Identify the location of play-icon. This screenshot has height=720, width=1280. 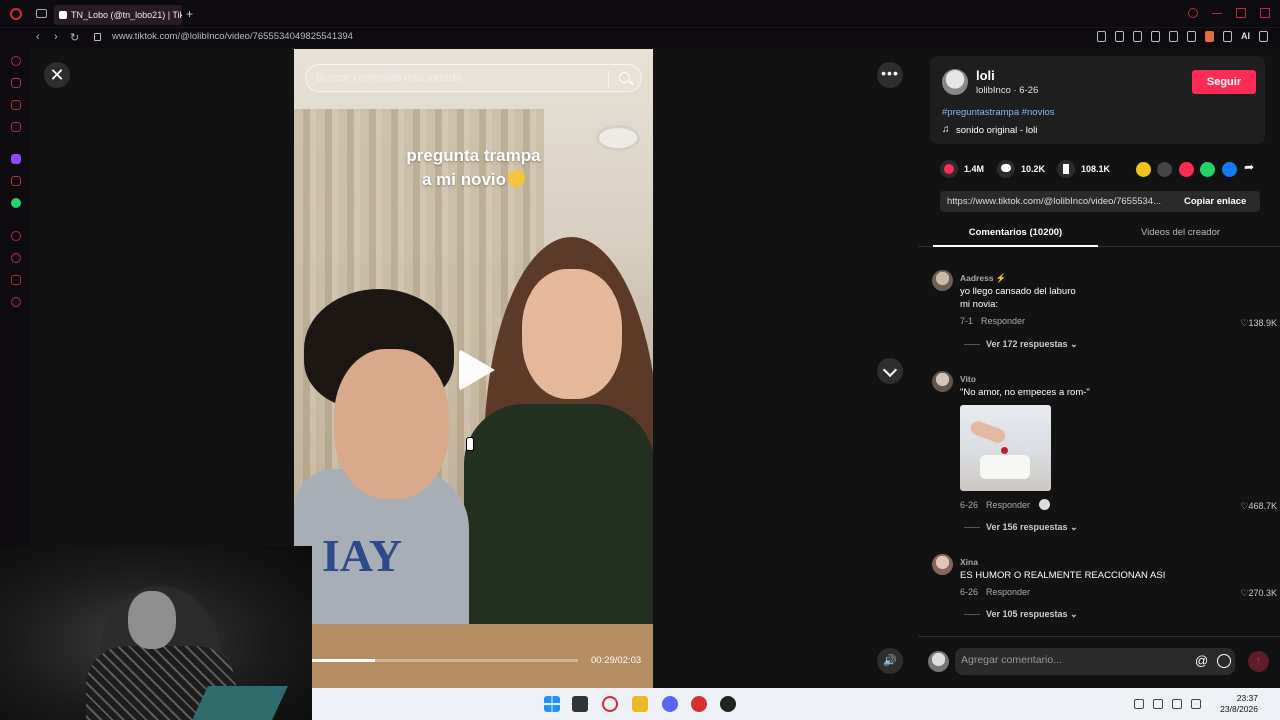
(477, 370).